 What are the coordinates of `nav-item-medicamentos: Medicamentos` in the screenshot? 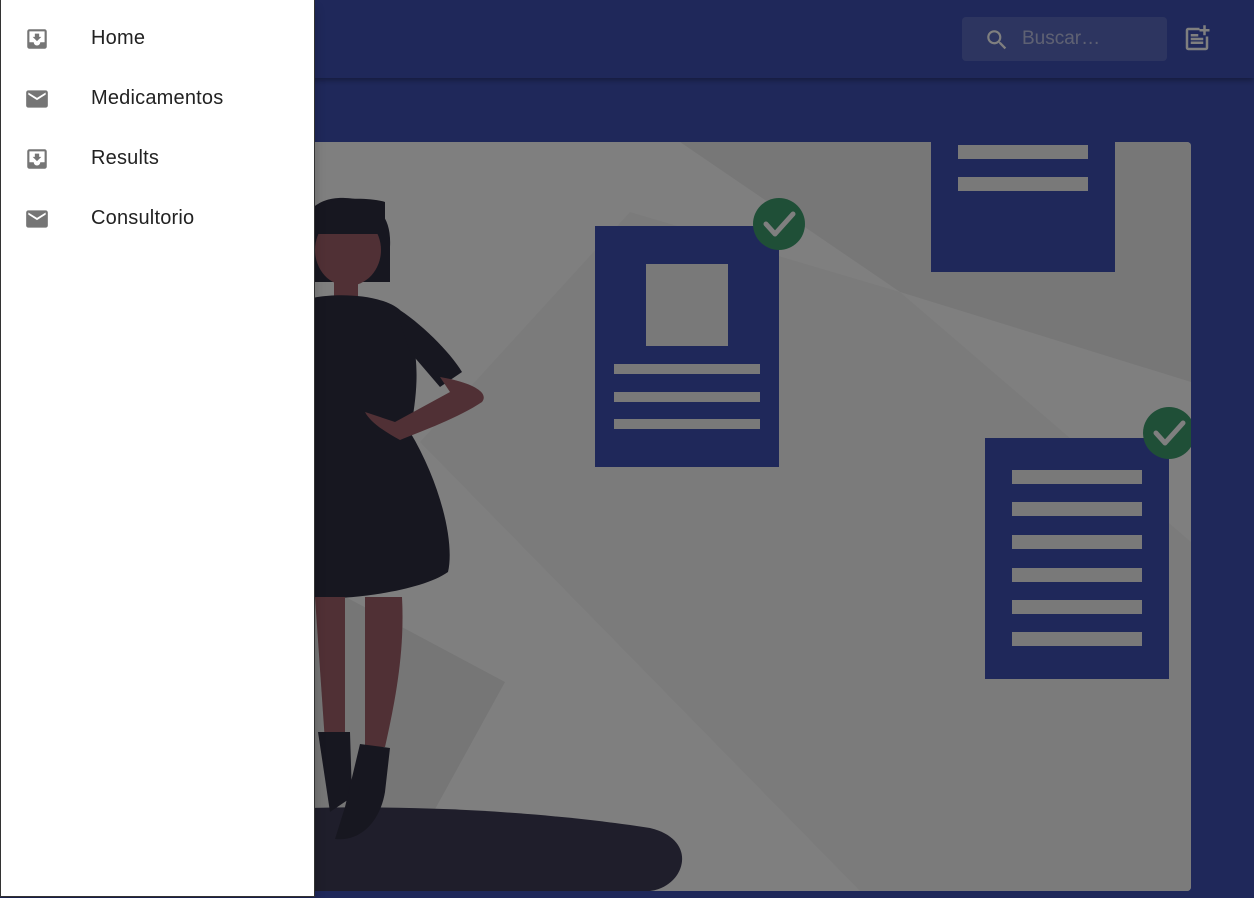 It's located at (157, 99).